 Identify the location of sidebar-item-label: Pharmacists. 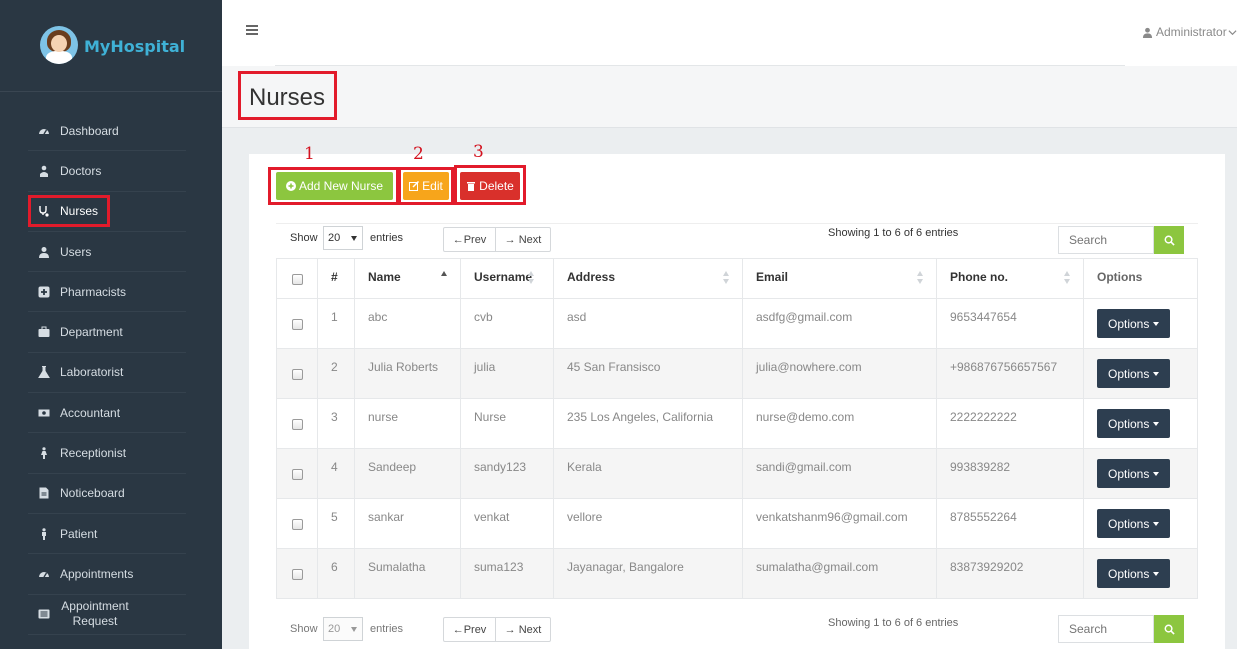
(93, 291).